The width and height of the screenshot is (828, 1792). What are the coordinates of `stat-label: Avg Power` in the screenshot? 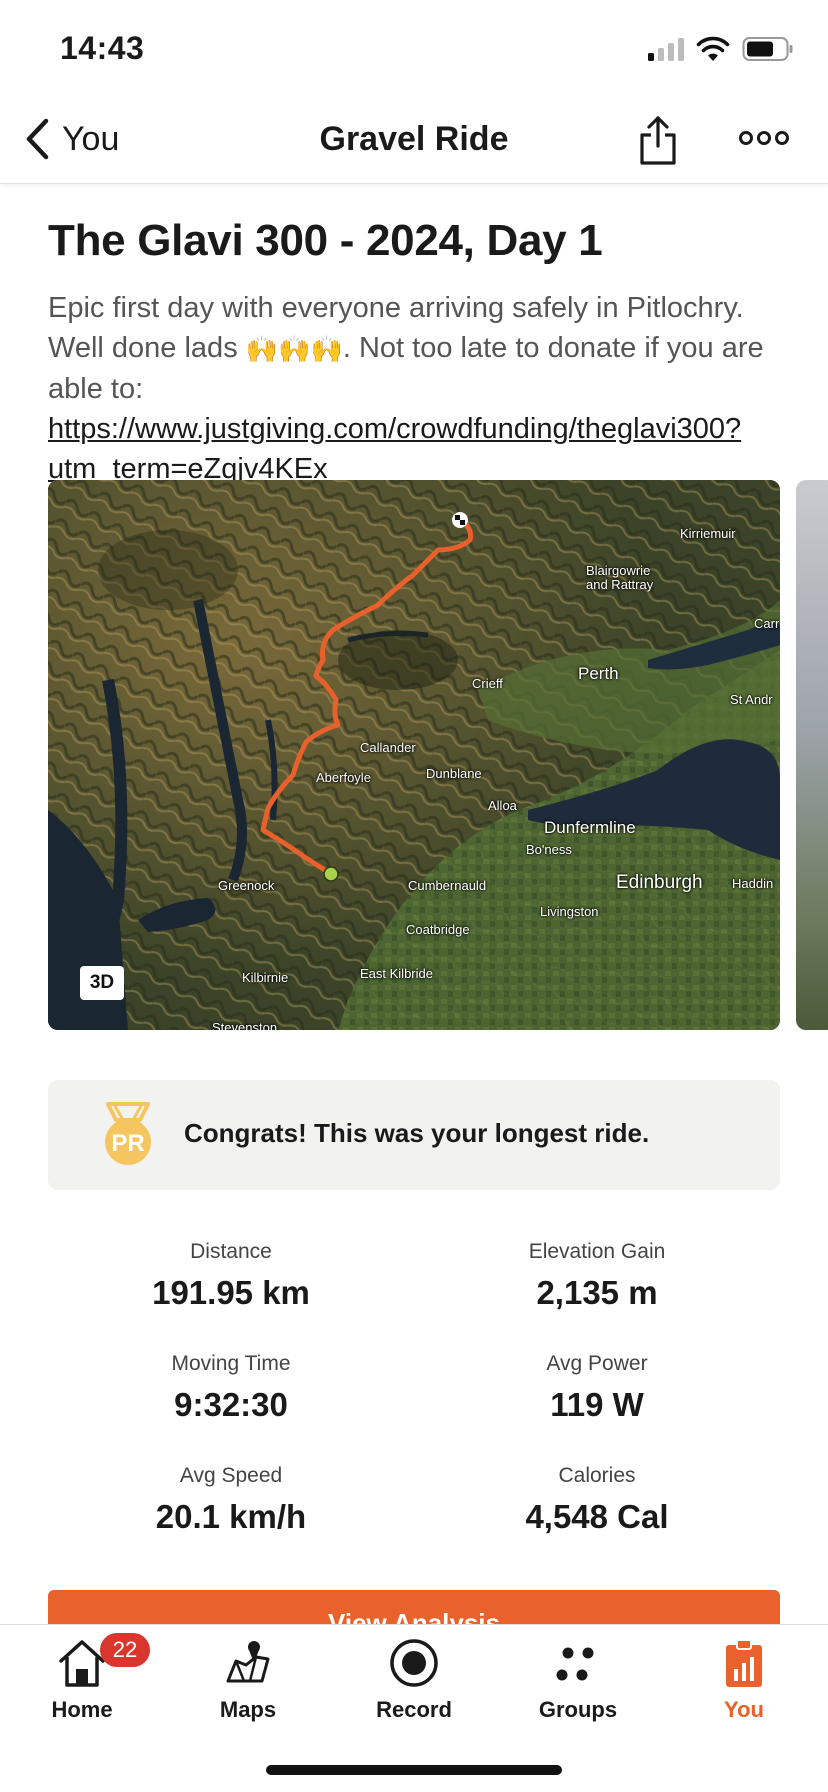 It's located at (597, 1363).